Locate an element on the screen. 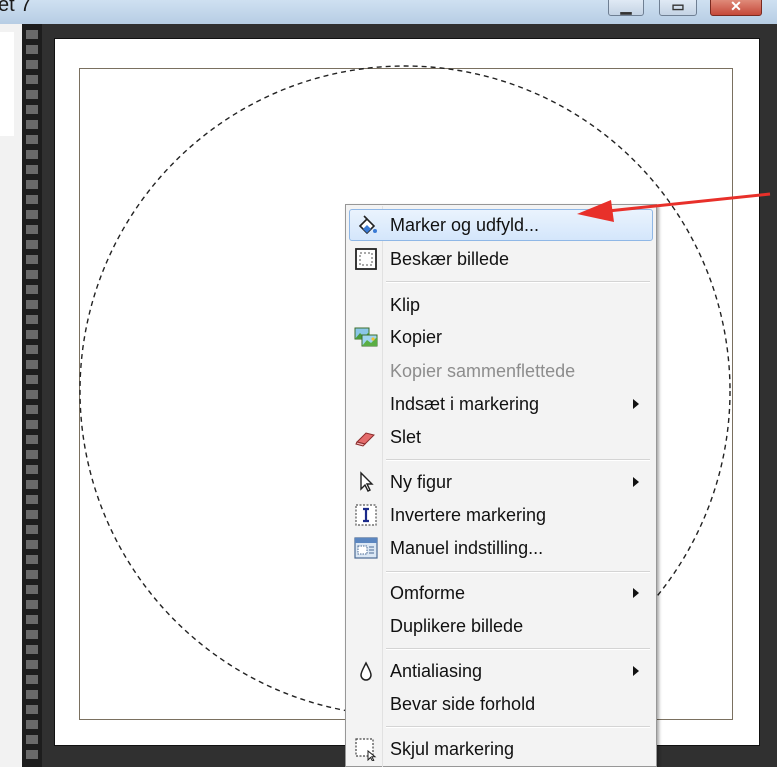 The height and width of the screenshot is (767, 777). annotation-arrow is located at coordinates (674, 207).